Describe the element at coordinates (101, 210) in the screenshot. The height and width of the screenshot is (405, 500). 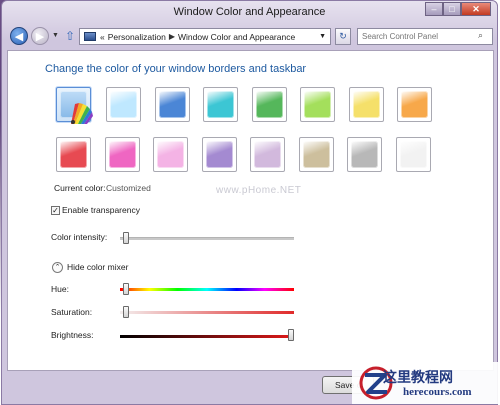
I see `transparency-label: Enable transparency` at that location.